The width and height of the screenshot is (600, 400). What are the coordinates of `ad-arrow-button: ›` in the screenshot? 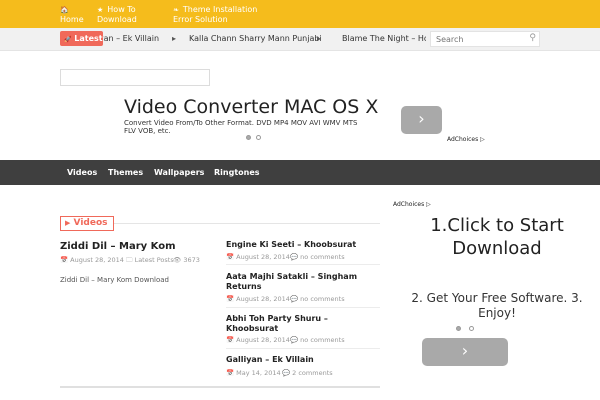 It's located at (421, 120).